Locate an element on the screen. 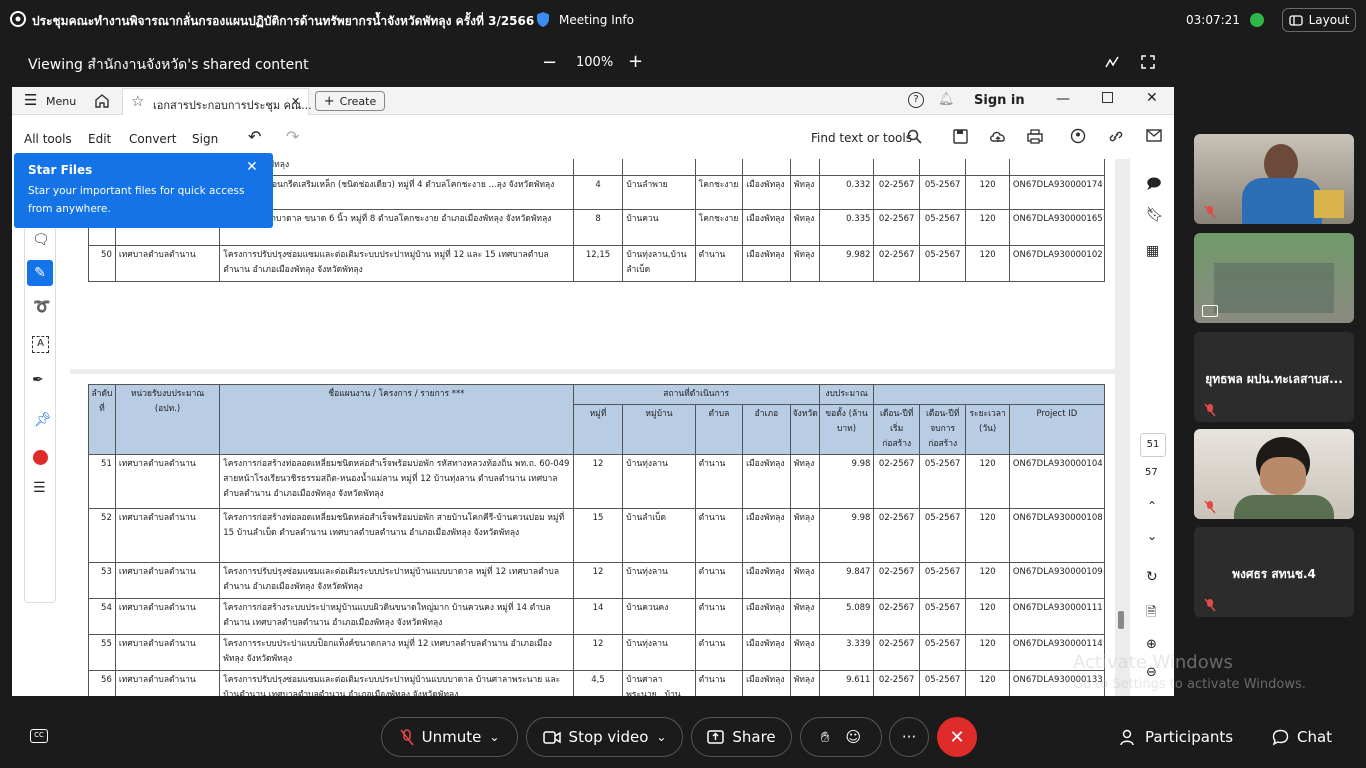 The width and height of the screenshot is (1366, 768). find-tools-input: Find text or tools is located at coordinates (861, 138).